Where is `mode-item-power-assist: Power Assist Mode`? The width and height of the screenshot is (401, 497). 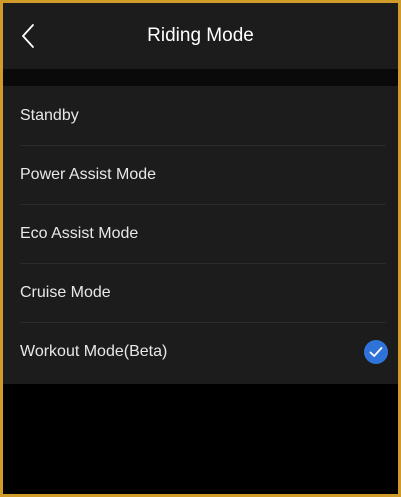 mode-item-power-assist: Power Assist Mode is located at coordinates (200, 174).